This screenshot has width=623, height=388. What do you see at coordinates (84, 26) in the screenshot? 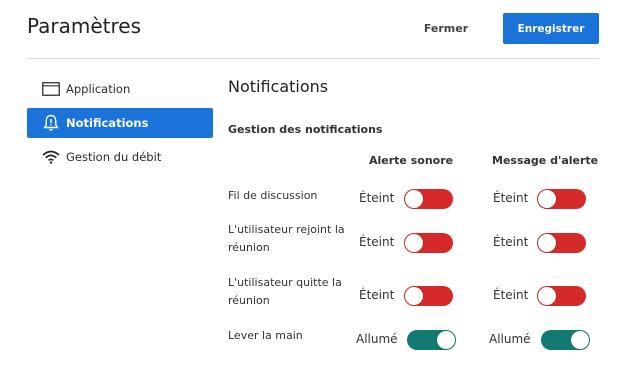
I see `page-title: Paramètres` at bounding box center [84, 26].